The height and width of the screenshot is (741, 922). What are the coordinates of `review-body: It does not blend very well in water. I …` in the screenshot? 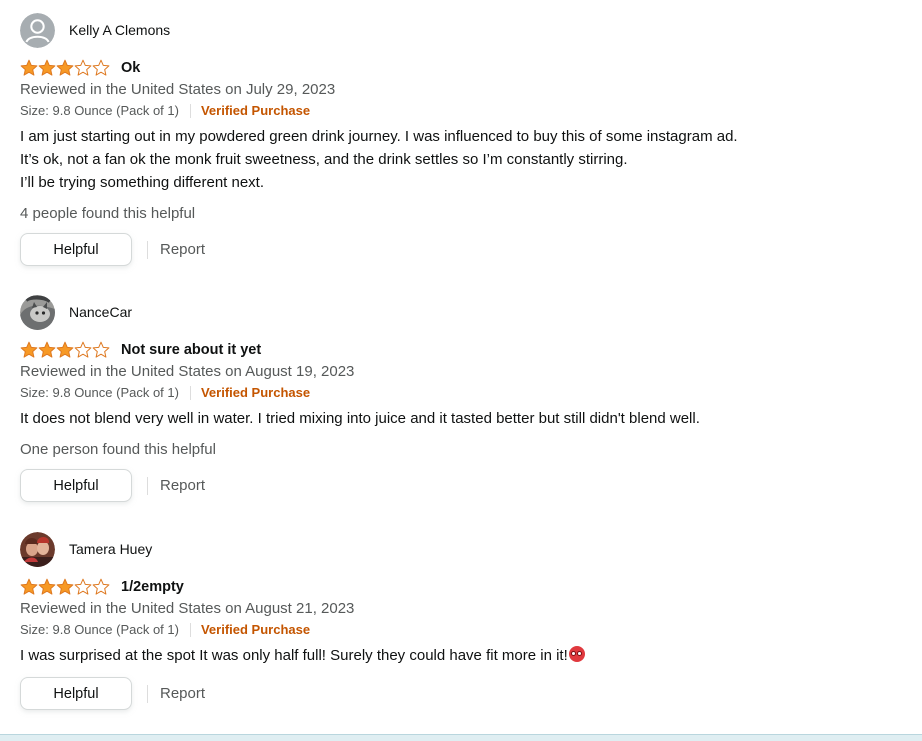 It's located at (460, 418).